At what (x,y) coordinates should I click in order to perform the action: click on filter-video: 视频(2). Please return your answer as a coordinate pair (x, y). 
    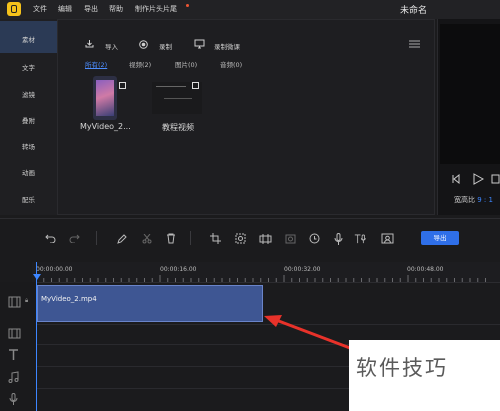
    Looking at the image, I should click on (140, 64).